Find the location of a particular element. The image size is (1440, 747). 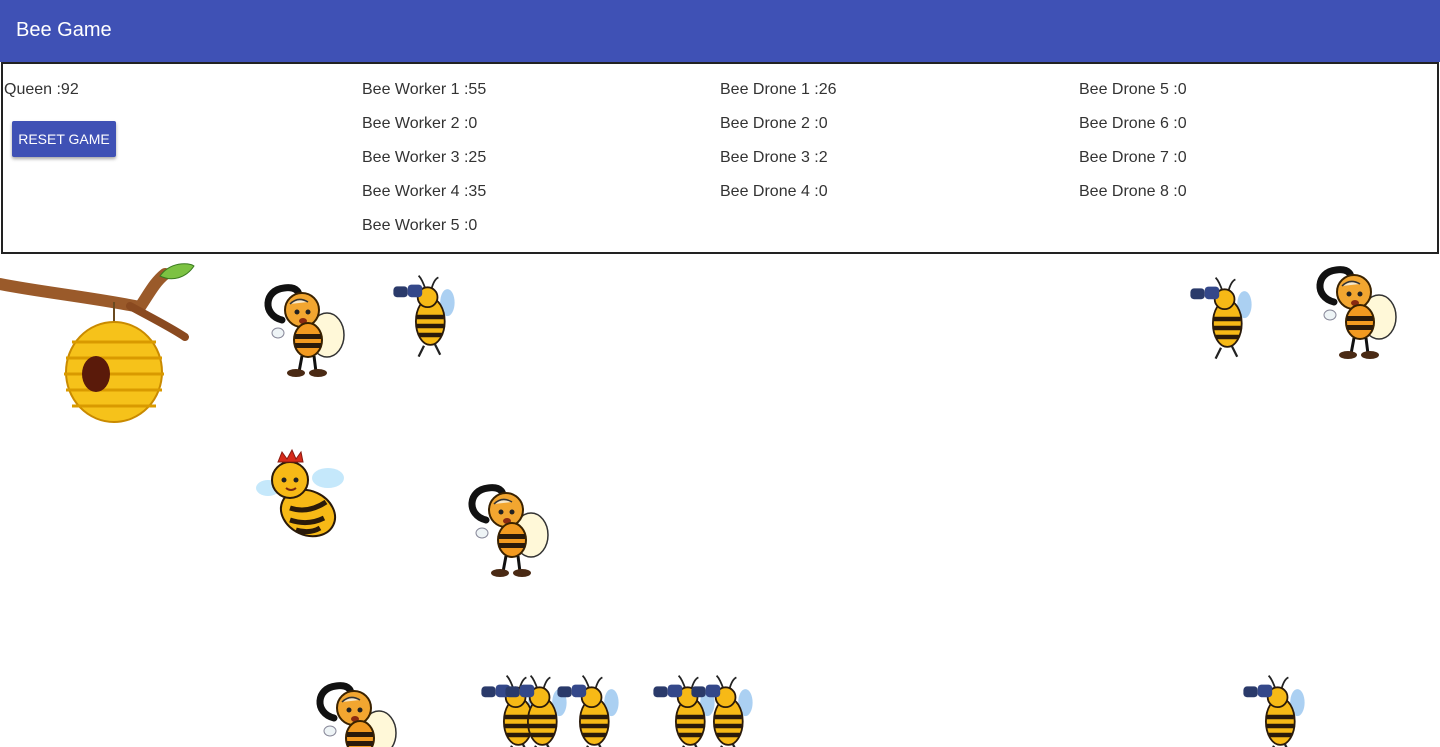

drone-hp: Bee Drone 6 :0 is located at coordinates (1133, 123).